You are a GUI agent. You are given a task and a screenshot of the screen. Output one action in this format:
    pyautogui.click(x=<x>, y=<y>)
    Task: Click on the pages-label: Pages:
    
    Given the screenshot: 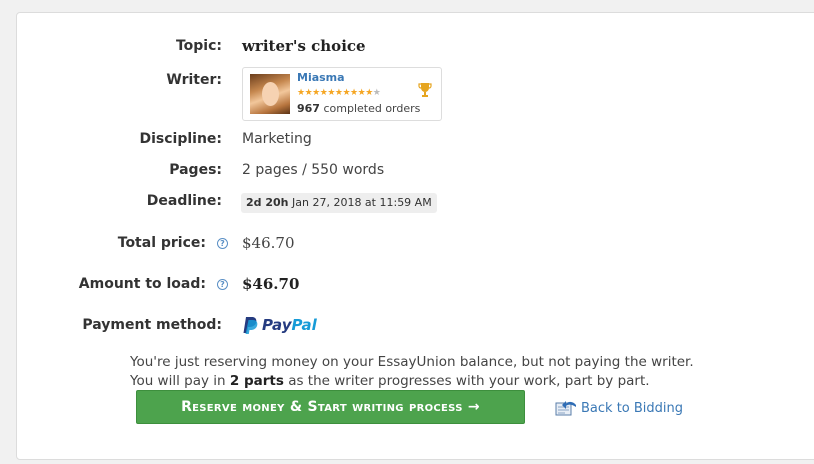 What is the action you would take?
    pyautogui.click(x=195, y=170)
    